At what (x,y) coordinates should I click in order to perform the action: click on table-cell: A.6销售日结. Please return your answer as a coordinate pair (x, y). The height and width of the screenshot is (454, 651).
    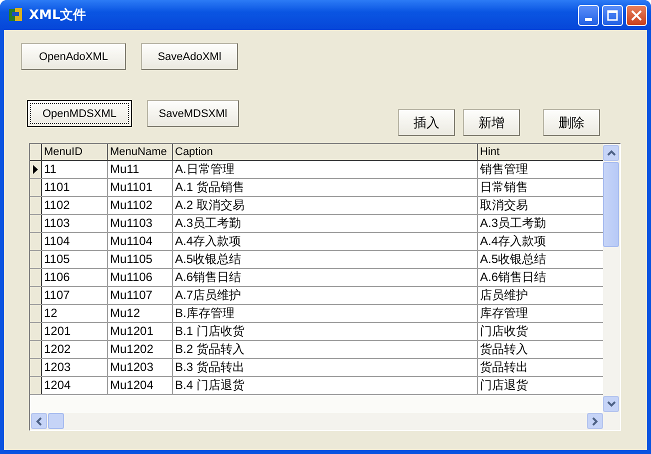
    Looking at the image, I should click on (325, 277).